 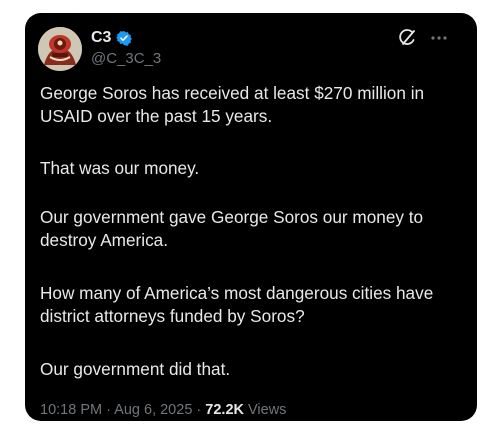 What do you see at coordinates (101, 38) in the screenshot?
I see `author-display-name: C3` at bounding box center [101, 38].